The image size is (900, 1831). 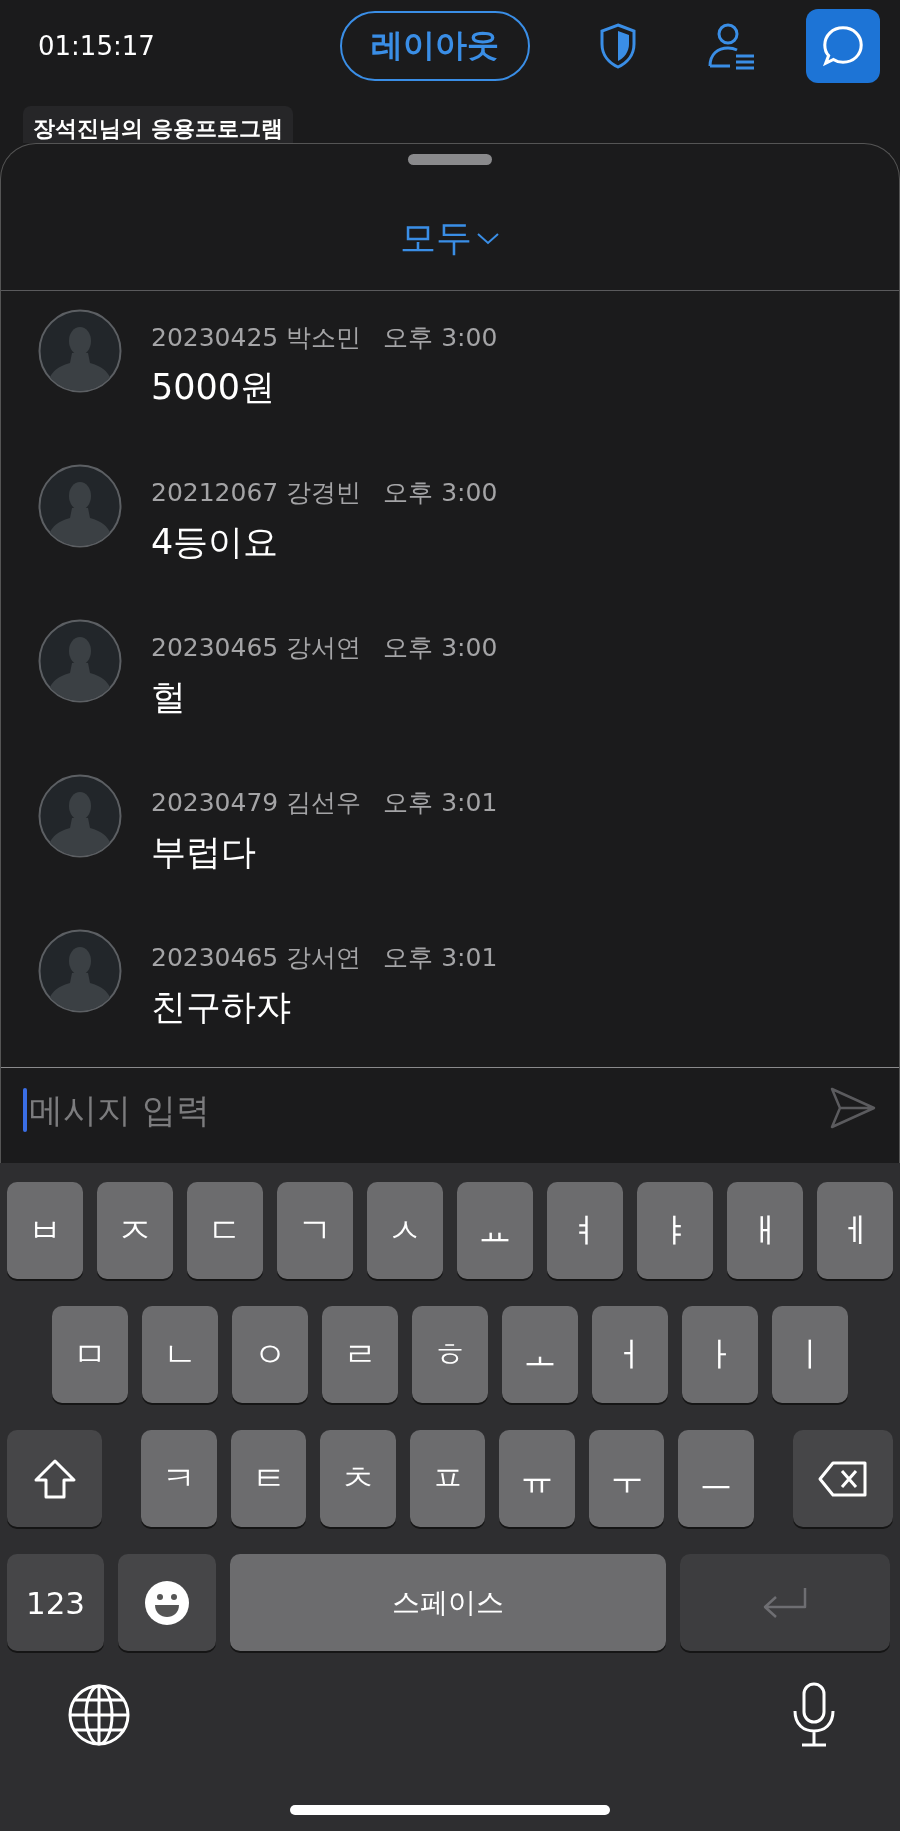 I want to click on message-text: 부럽다, so click(x=204, y=852).